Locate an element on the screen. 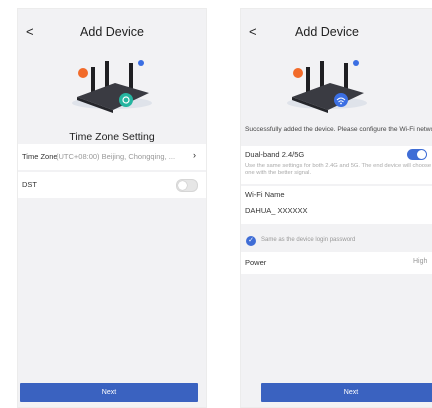 Image resolution: width=432 pixels, height=408 pixels. check-icon: ✓ is located at coordinates (251, 241).